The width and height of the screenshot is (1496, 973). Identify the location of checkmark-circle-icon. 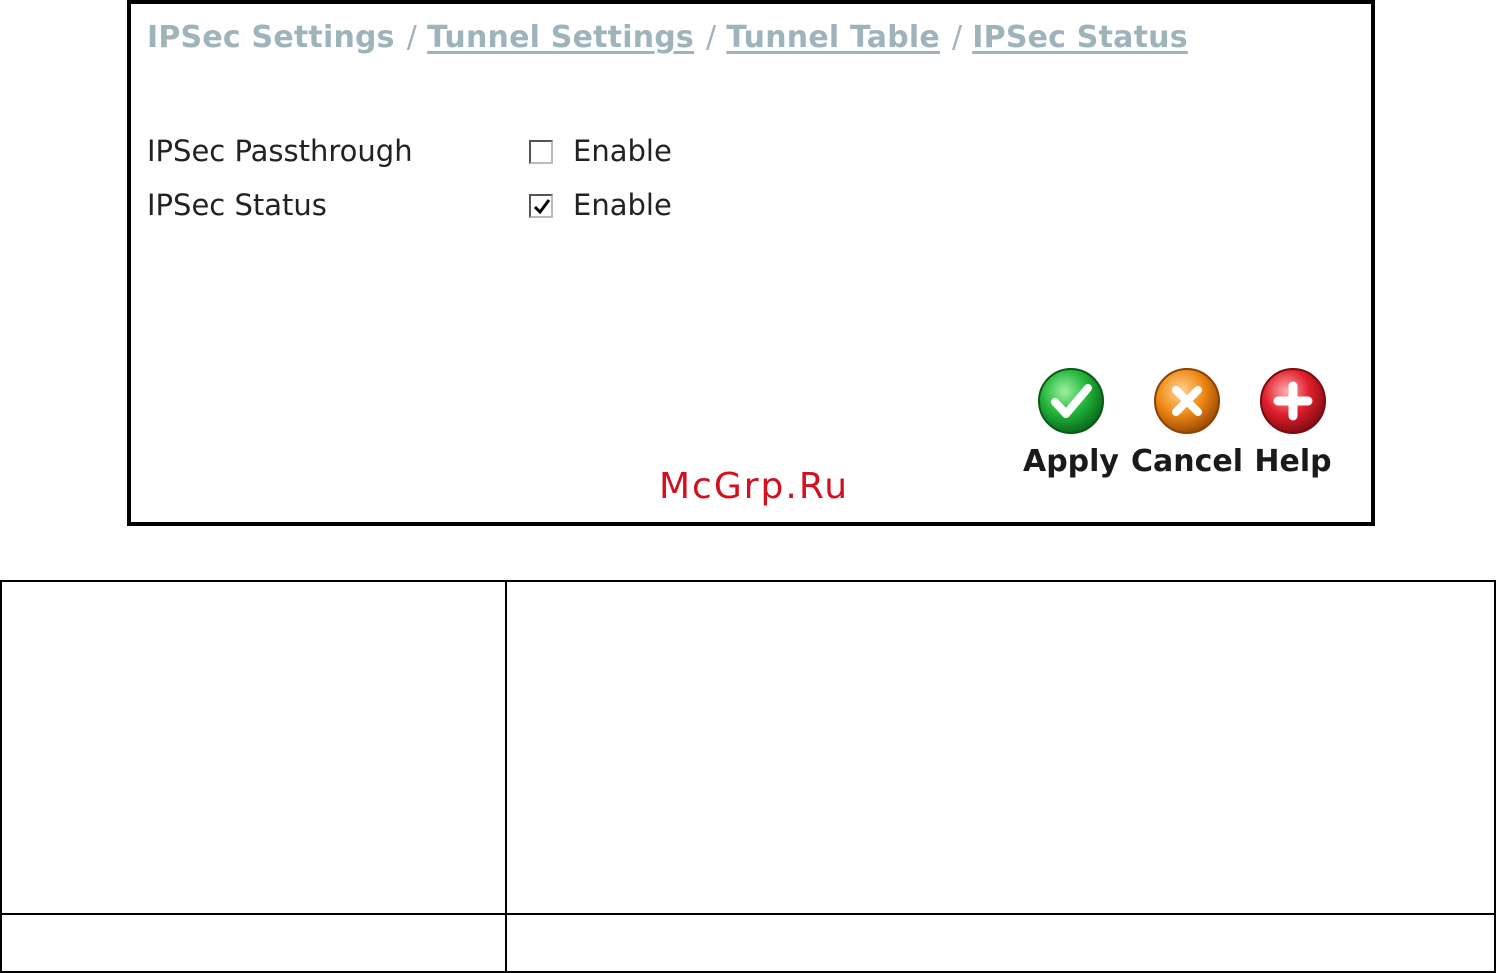
(1071, 401).